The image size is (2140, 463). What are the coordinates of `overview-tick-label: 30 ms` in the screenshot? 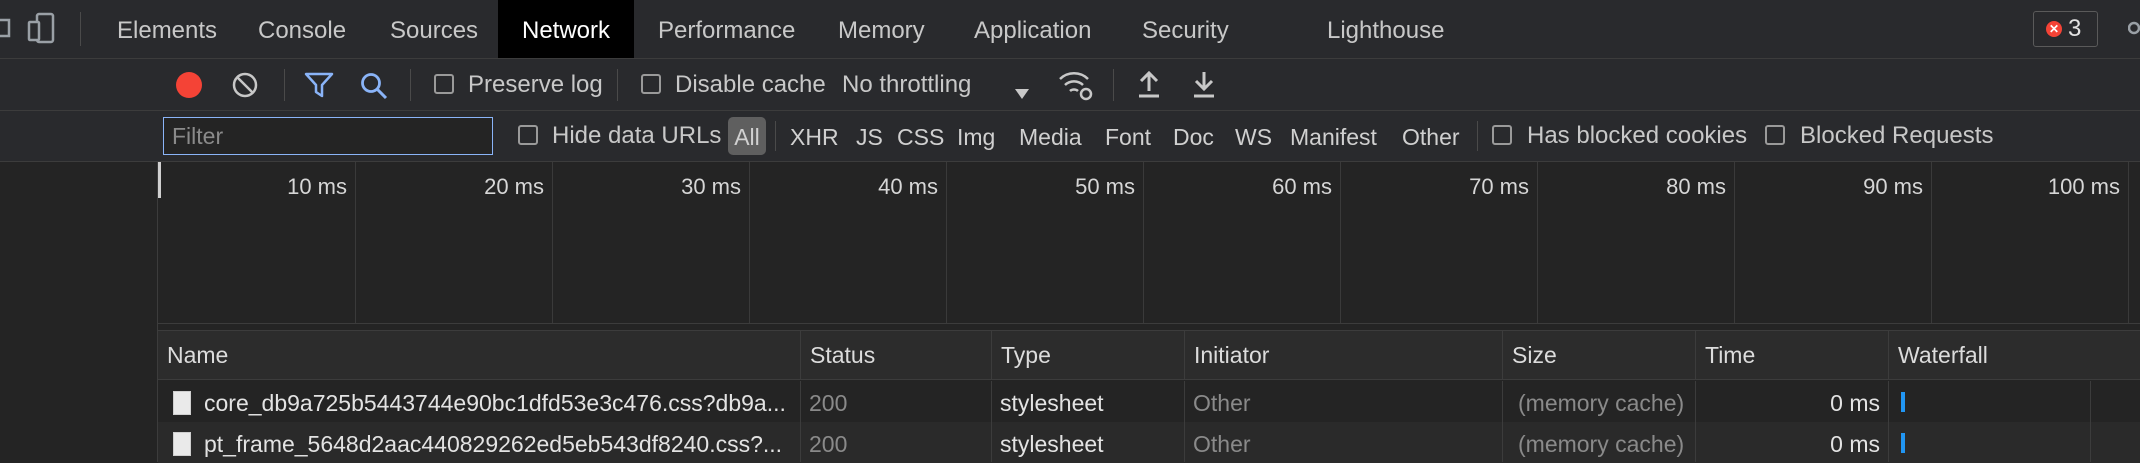 It's located at (711, 186).